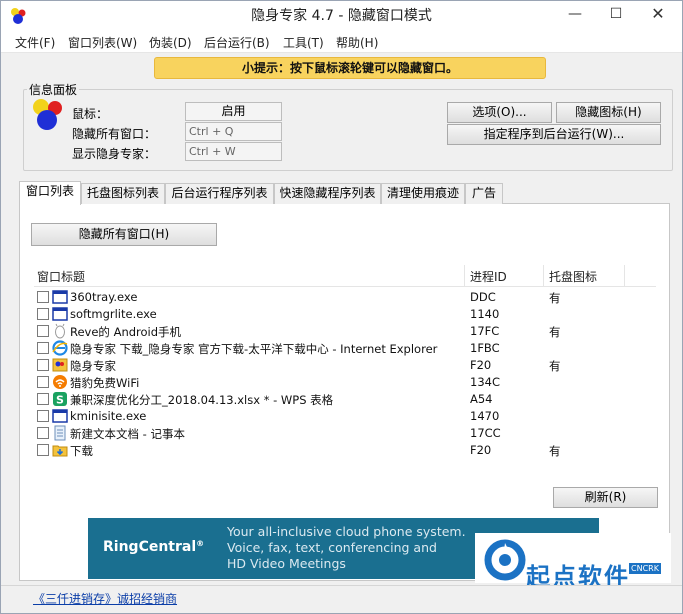  I want to click on row-pid: 17CC, so click(485, 433).